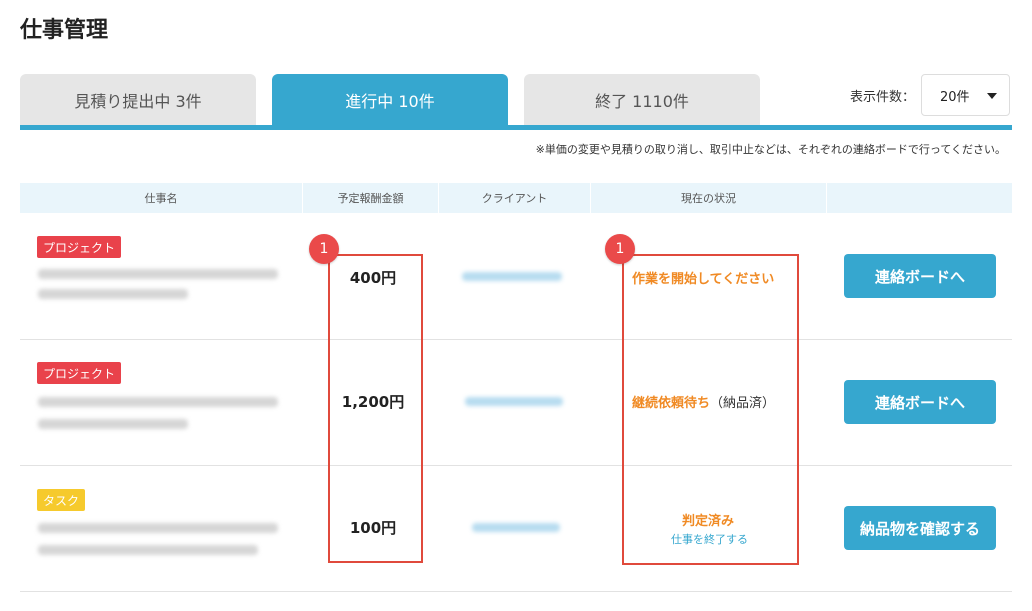 The height and width of the screenshot is (611, 1032). I want to click on per-page-select: 20件, so click(965, 95).